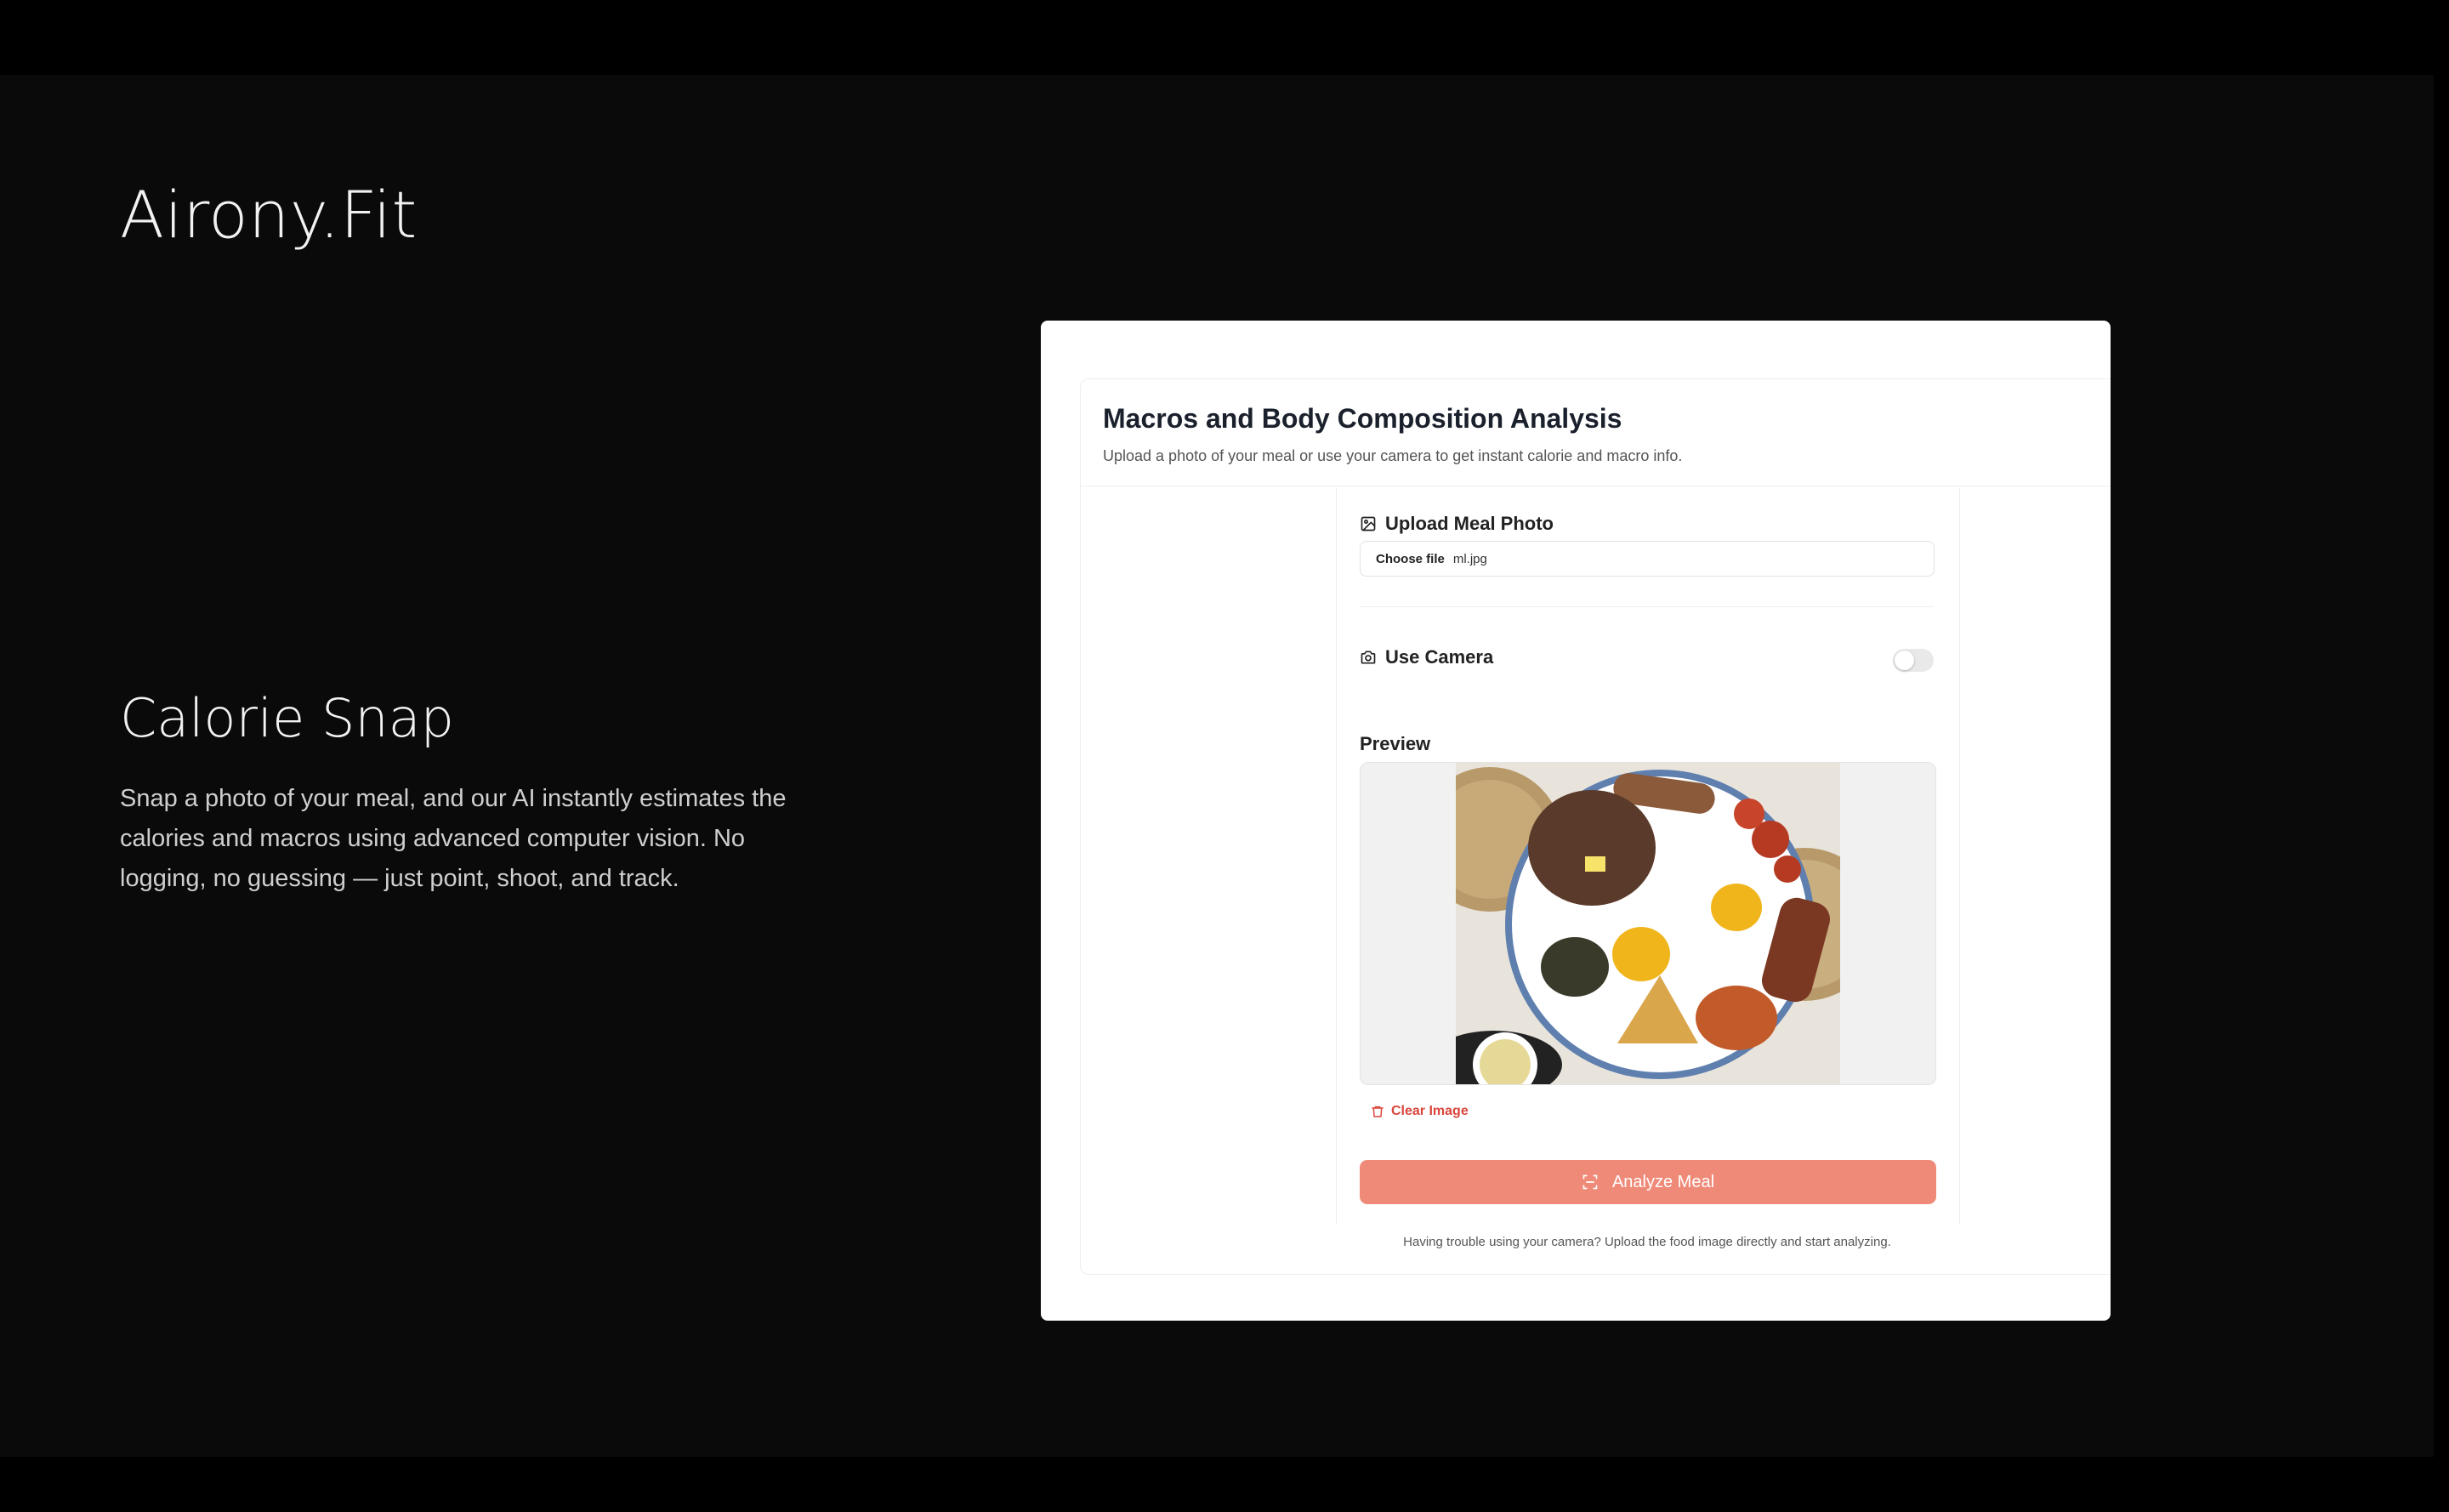 This screenshot has width=2449, height=1512. Describe the element at coordinates (1410, 559) in the screenshot. I see `choose-file-button: Choose file` at that location.